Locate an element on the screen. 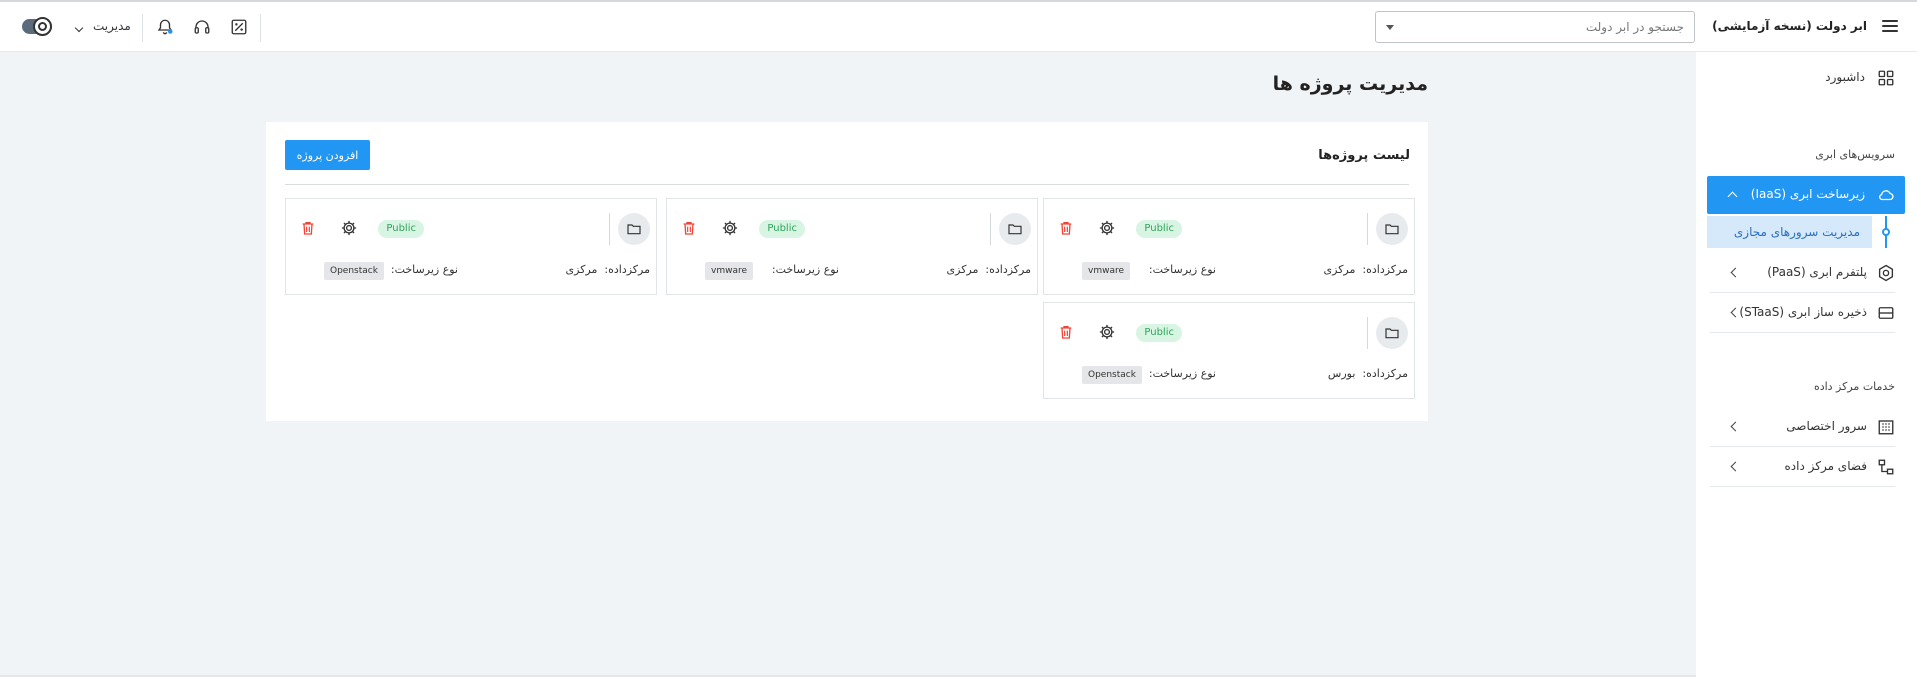 This screenshot has height=677, width=1917. dashboard-grid-icon is located at coordinates (1886, 78).